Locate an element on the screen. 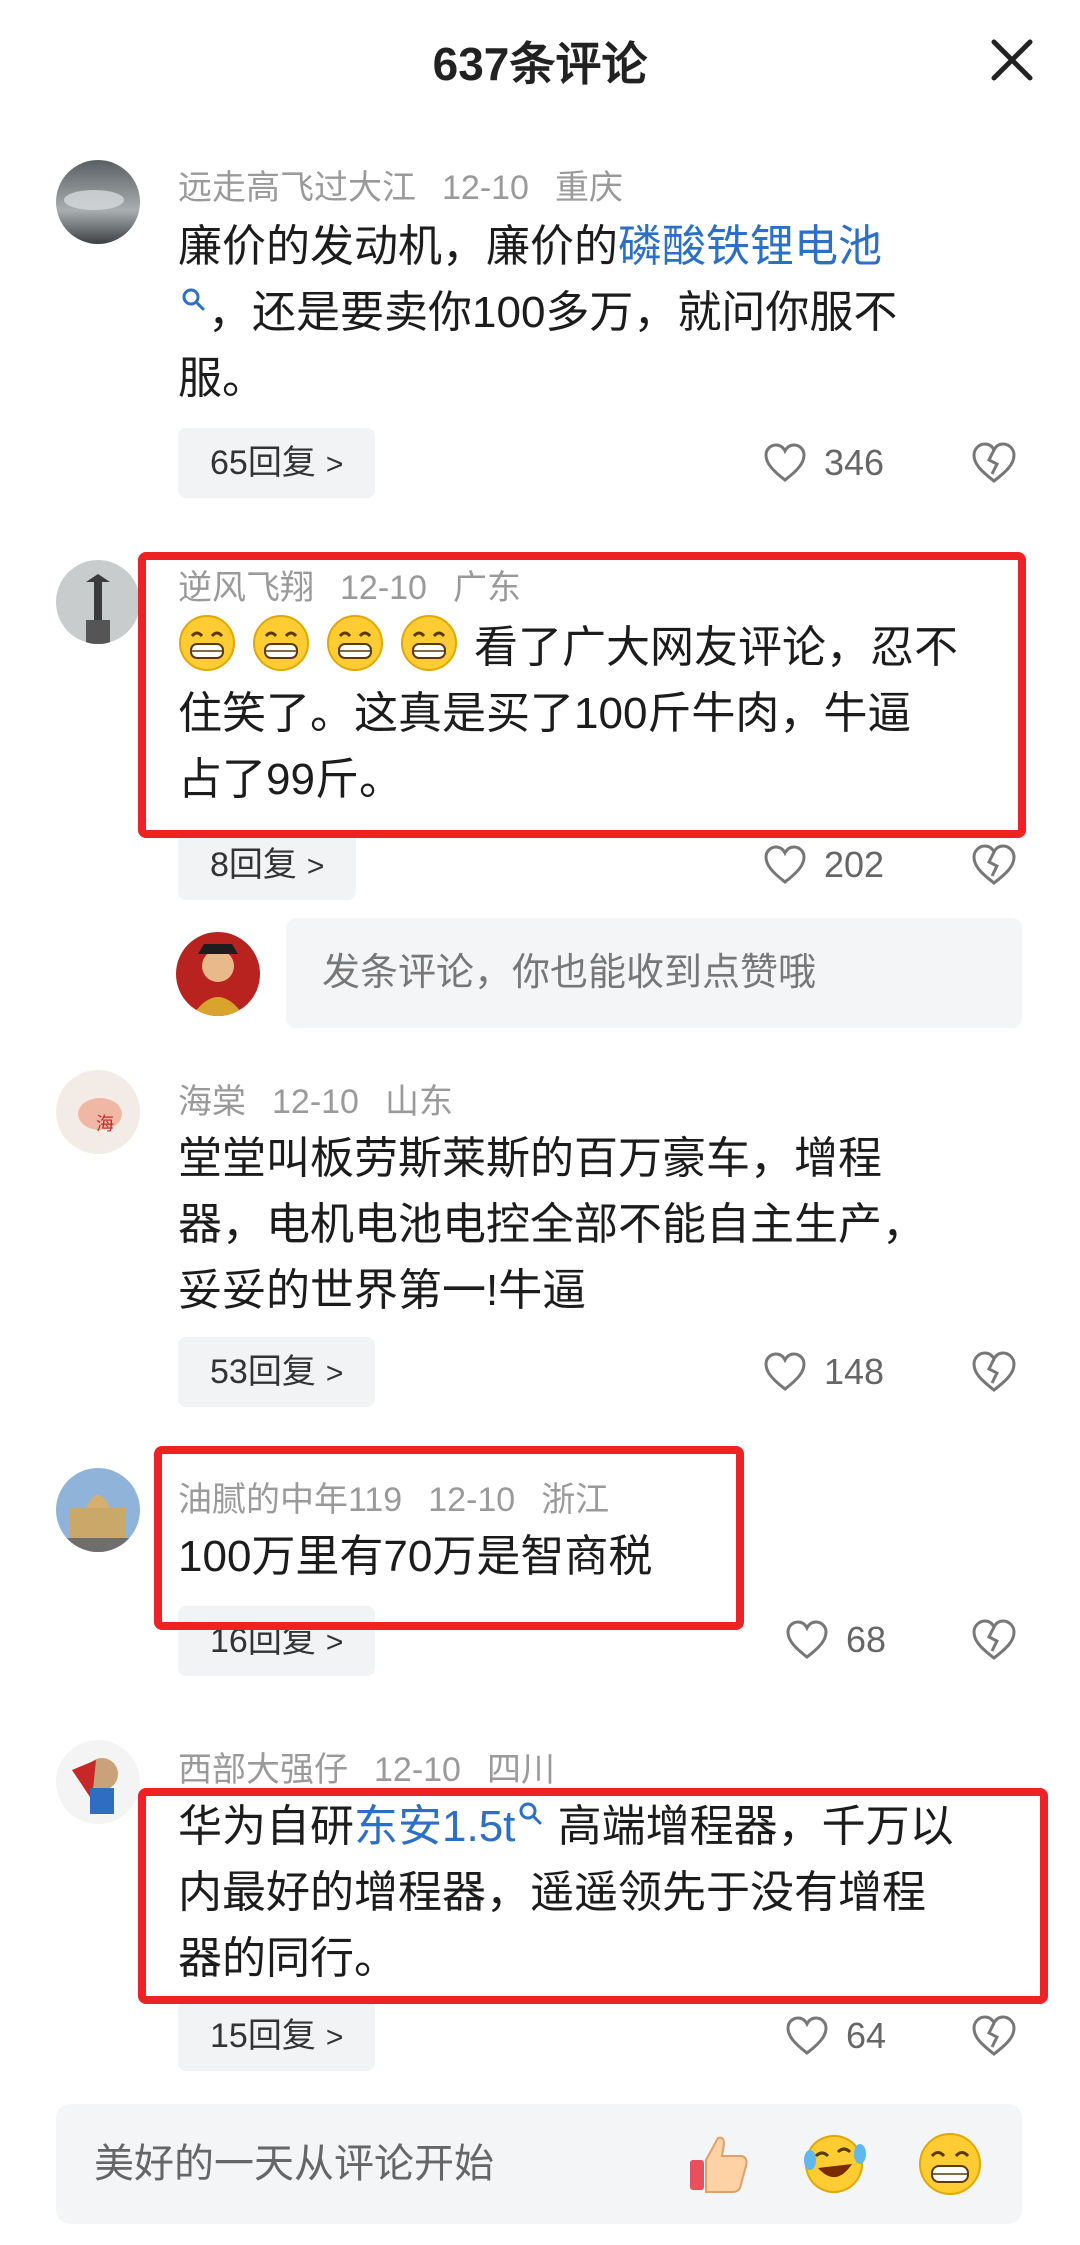 This screenshot has width=1080, height=2245. reply-input: 发条评论，你也能收到点赞哦 is located at coordinates (654, 973).